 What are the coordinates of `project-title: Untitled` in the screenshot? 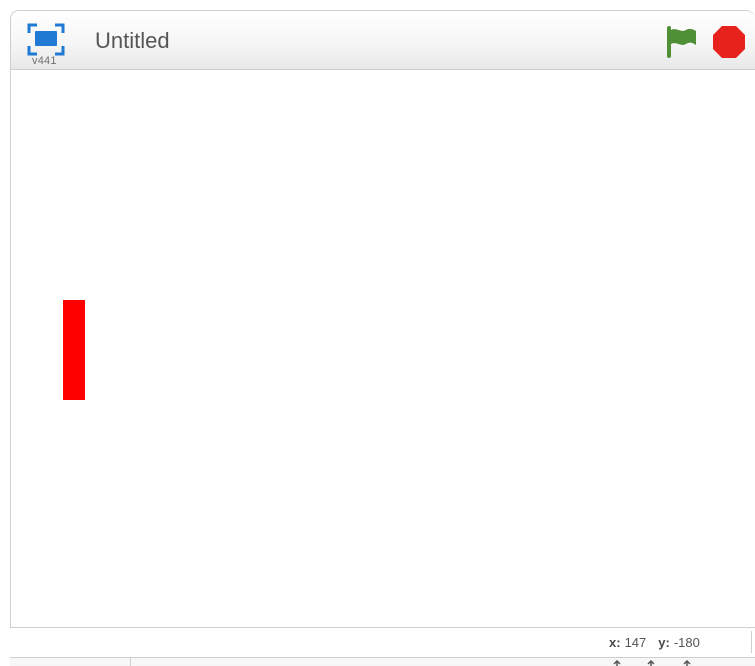 It's located at (275, 41).